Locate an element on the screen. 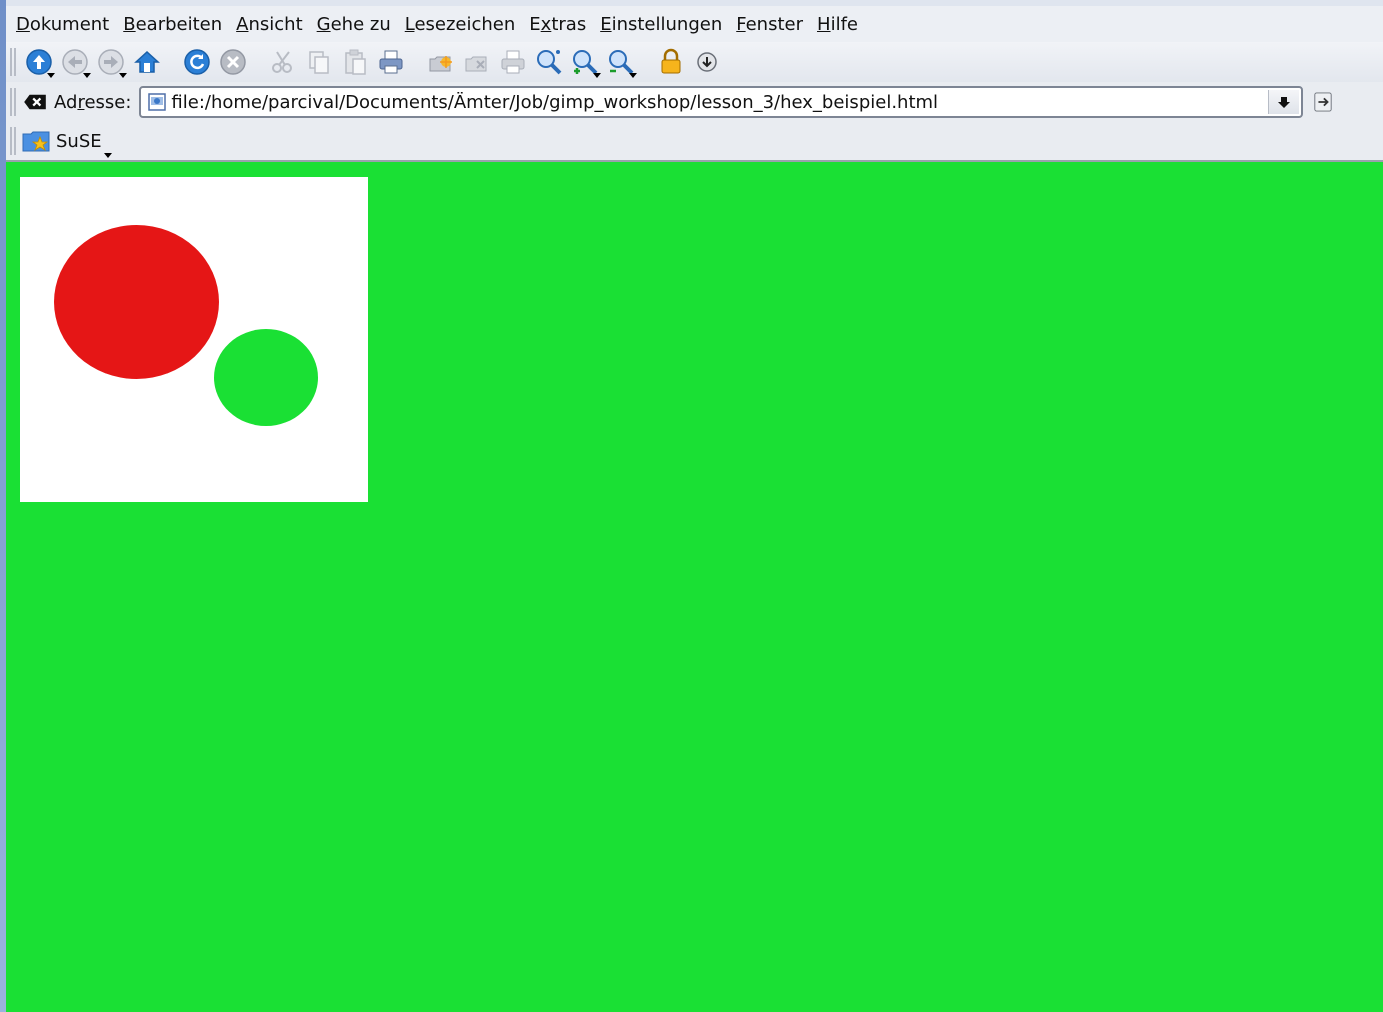 This screenshot has width=1383, height=1012. go-icon is located at coordinates (1323, 102).